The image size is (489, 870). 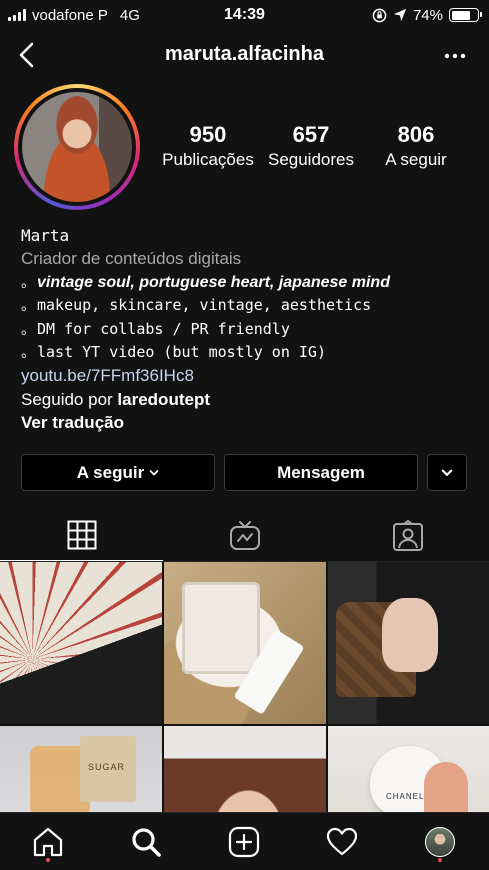 What do you see at coordinates (416, 159) in the screenshot?
I see `following-label: A seguir` at bounding box center [416, 159].